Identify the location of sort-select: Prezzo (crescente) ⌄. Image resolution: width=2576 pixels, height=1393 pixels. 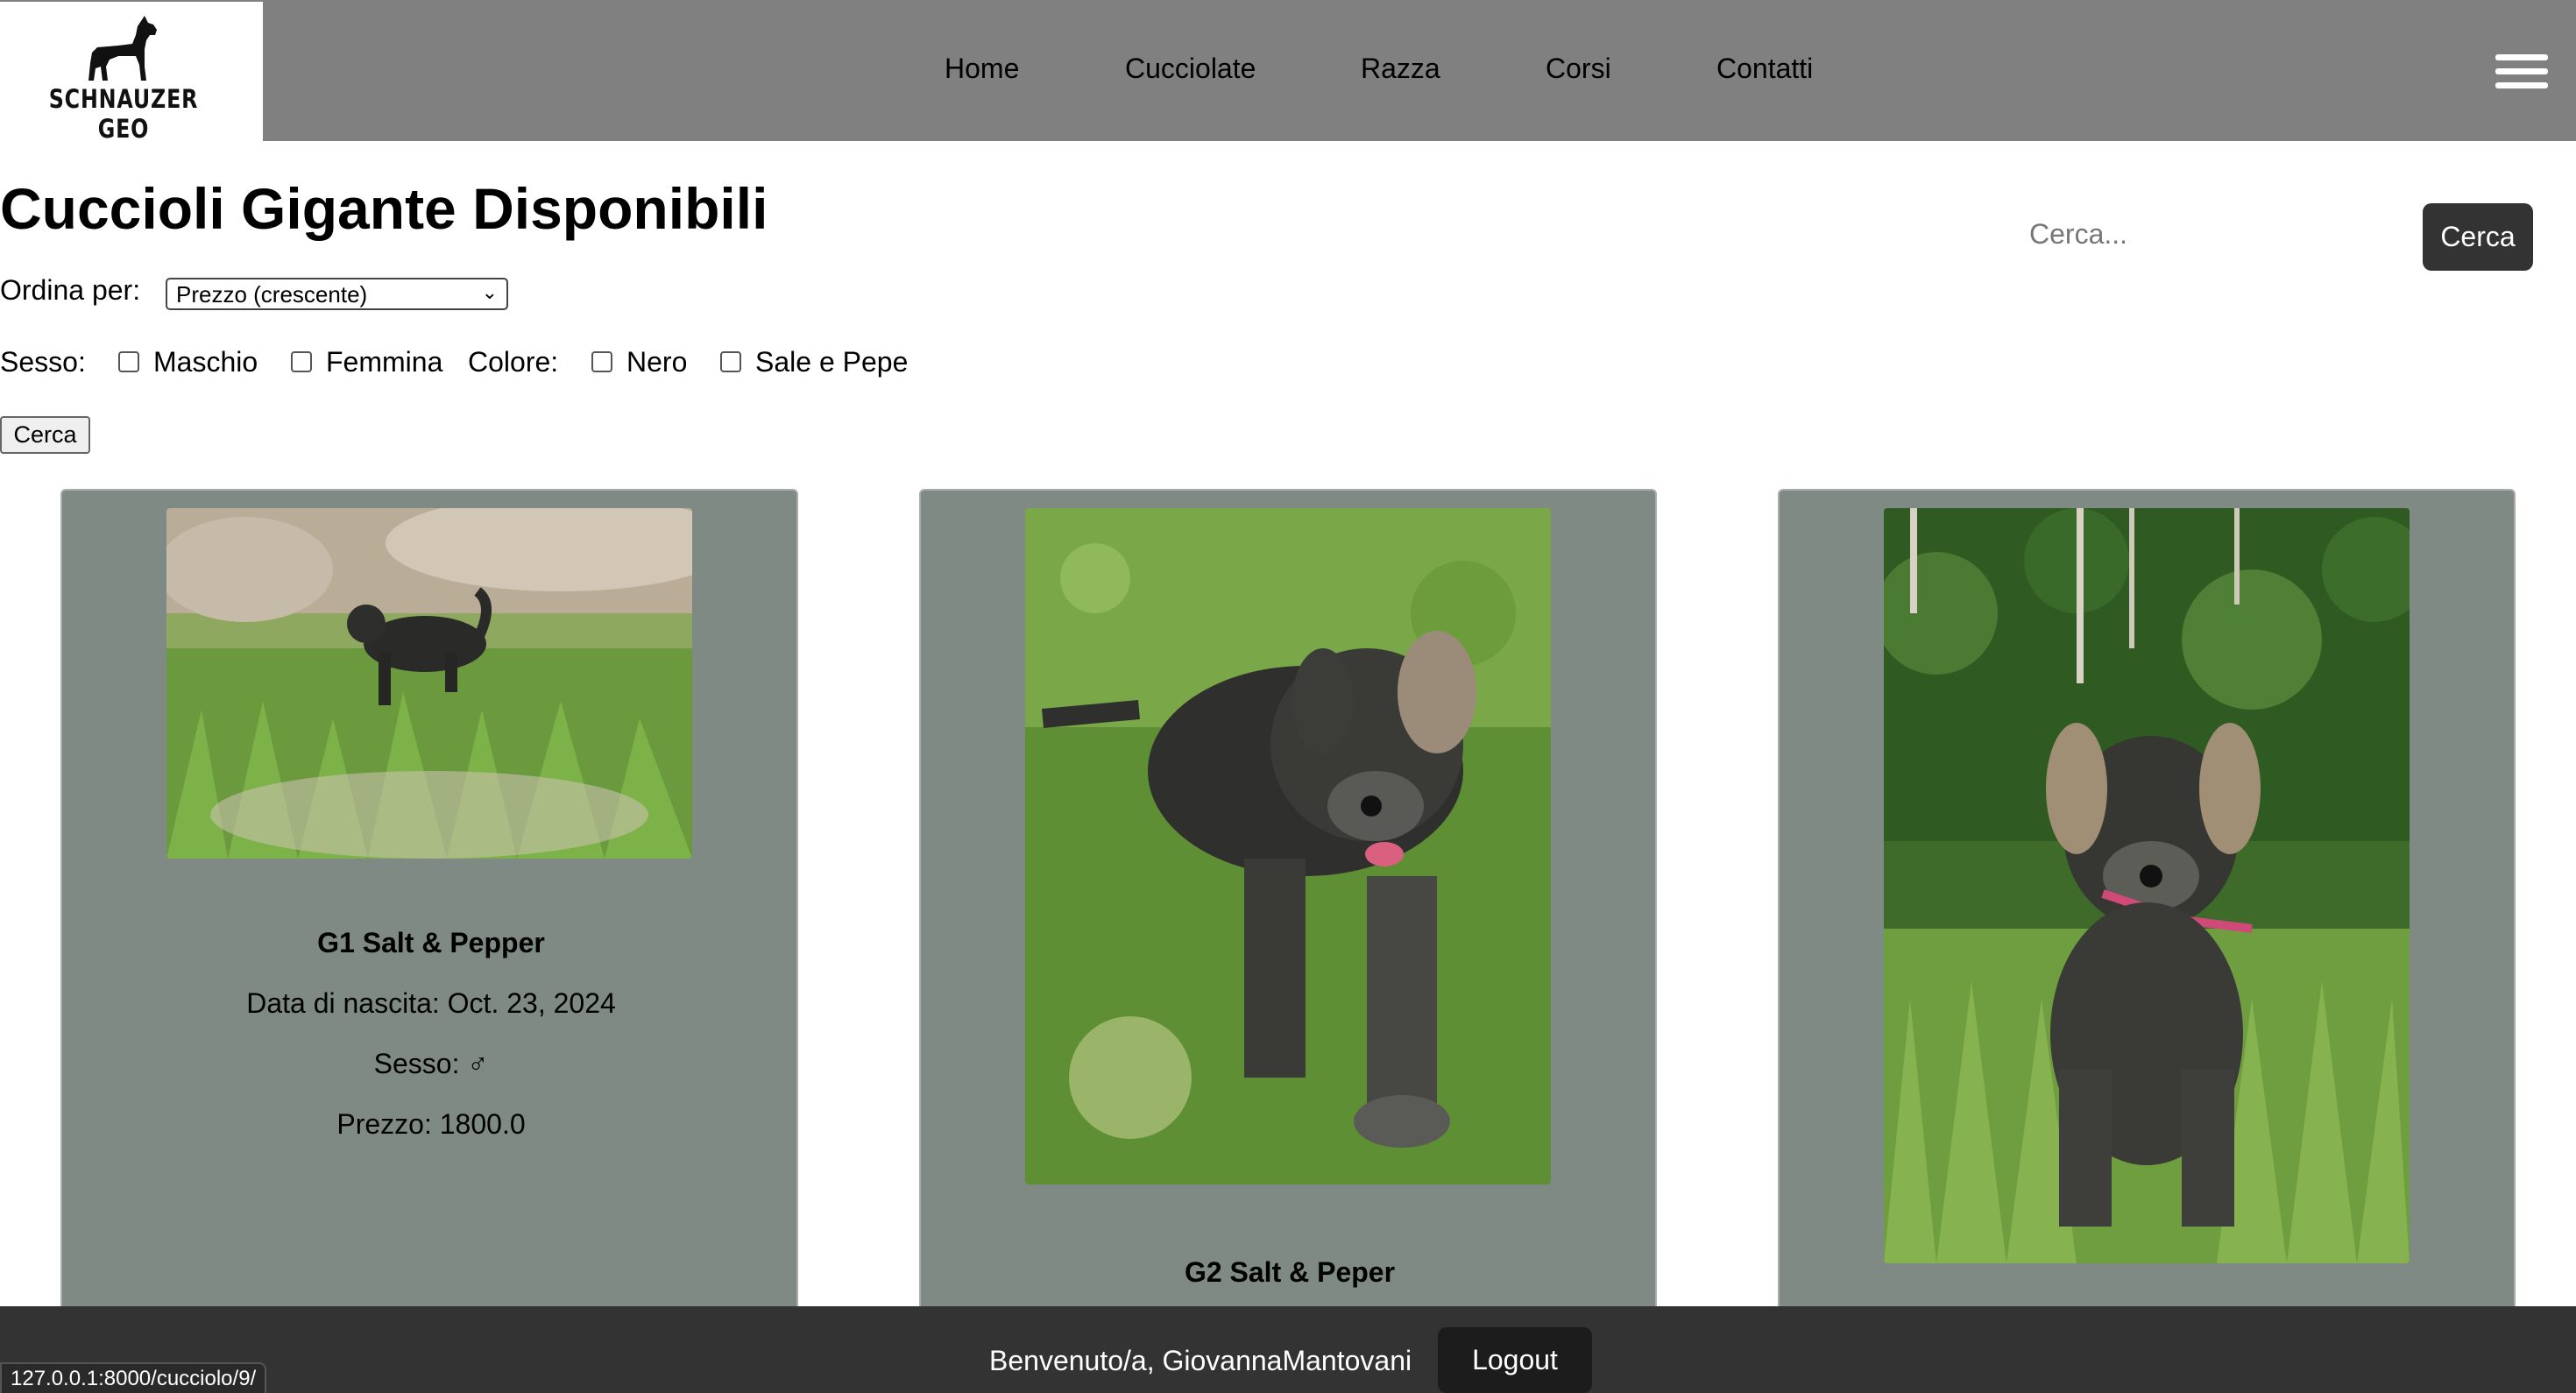
(337, 294).